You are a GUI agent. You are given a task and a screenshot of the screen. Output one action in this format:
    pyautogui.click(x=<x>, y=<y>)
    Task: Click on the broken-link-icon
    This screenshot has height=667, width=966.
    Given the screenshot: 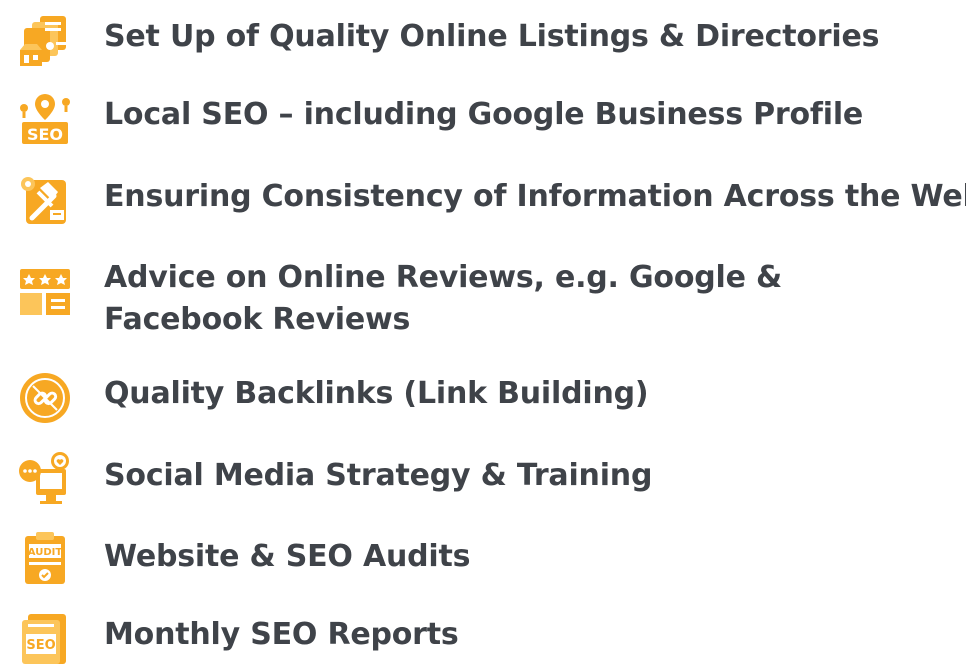 What is the action you would take?
    pyautogui.click(x=45, y=398)
    